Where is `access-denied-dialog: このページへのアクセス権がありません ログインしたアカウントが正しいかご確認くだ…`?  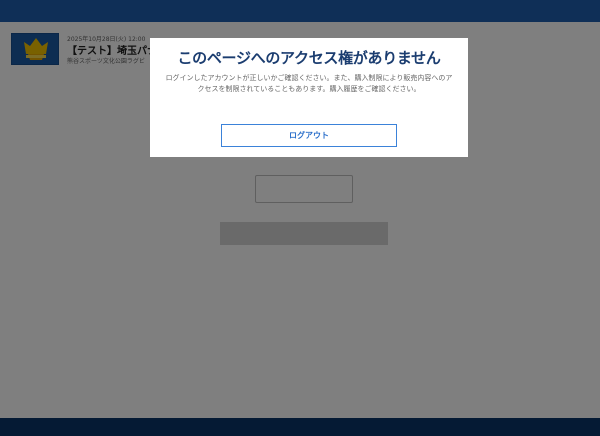 access-denied-dialog: このページへのアクセス権がありません ログインしたアカウントが正しいかご確認くだ… is located at coordinates (309, 97).